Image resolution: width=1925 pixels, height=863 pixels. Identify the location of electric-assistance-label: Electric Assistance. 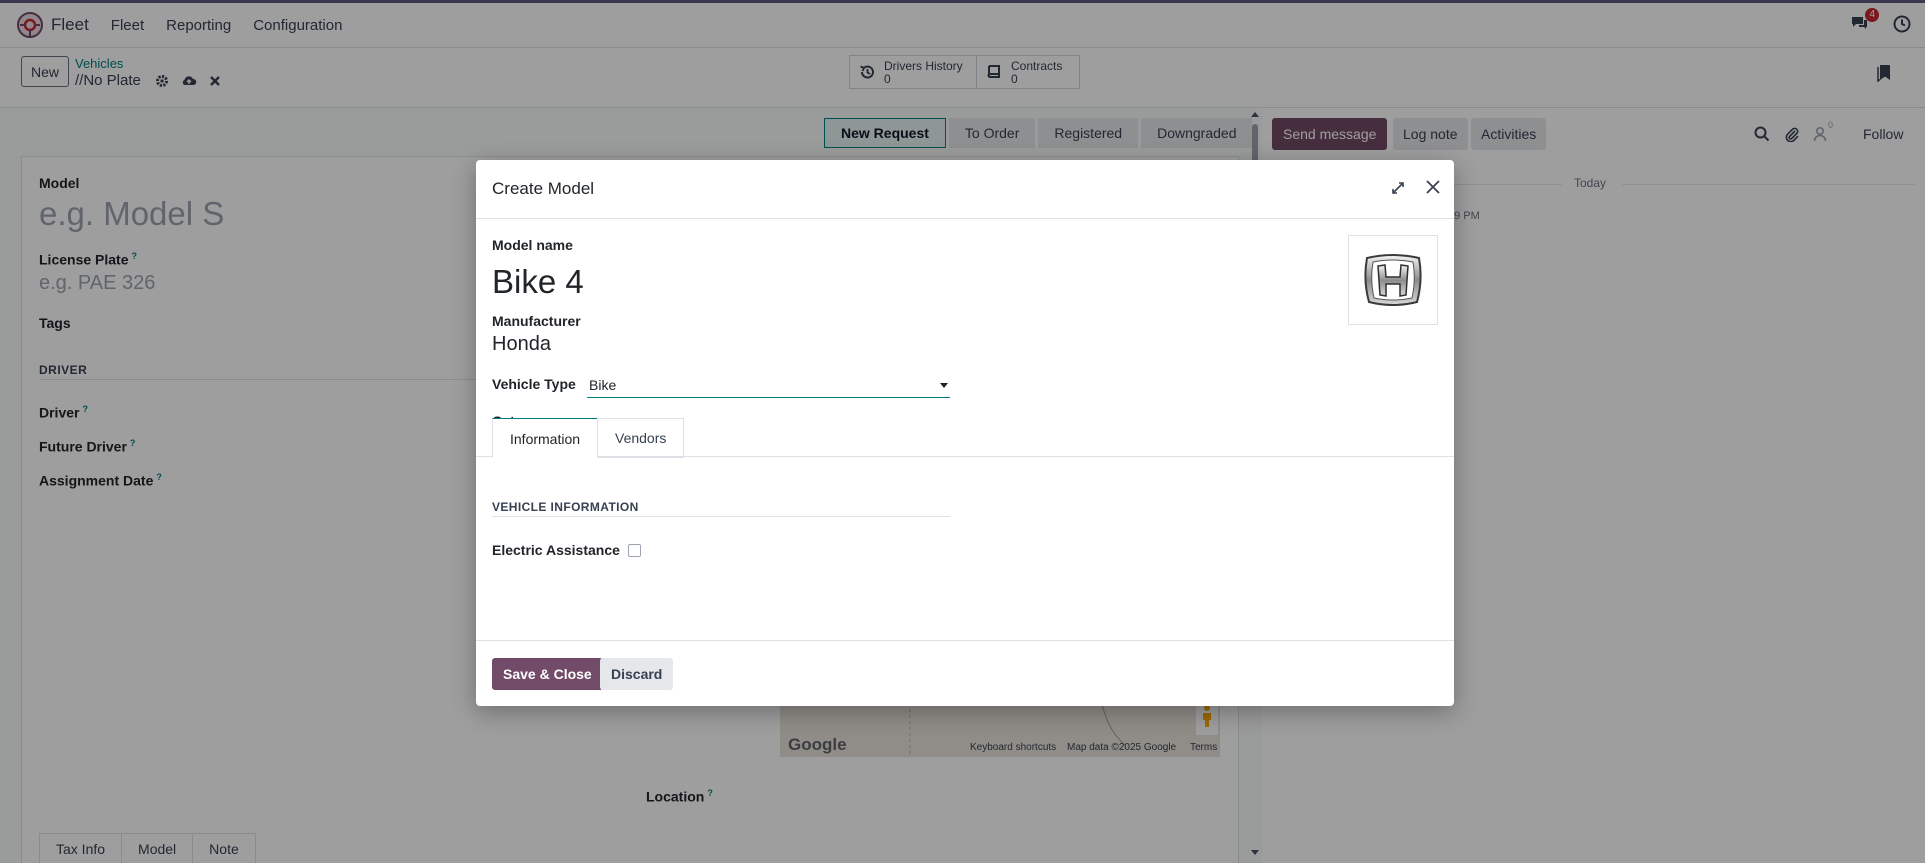
(556, 550).